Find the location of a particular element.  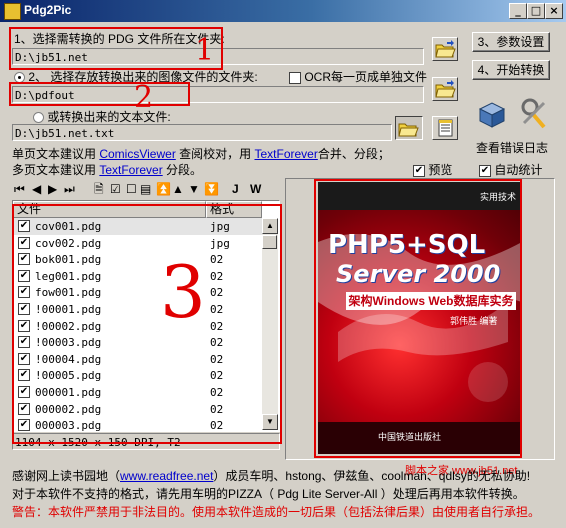

browse-source-button is located at coordinates (445, 49).